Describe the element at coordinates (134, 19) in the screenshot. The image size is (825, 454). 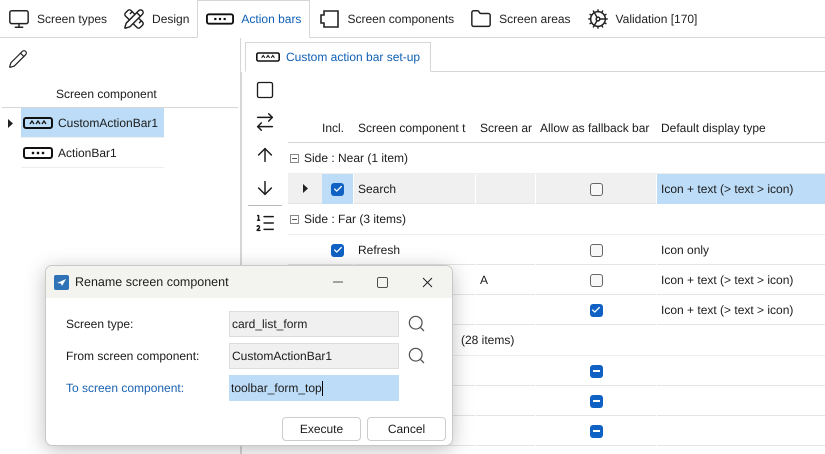
I see `pencil-ruler-icon` at that location.